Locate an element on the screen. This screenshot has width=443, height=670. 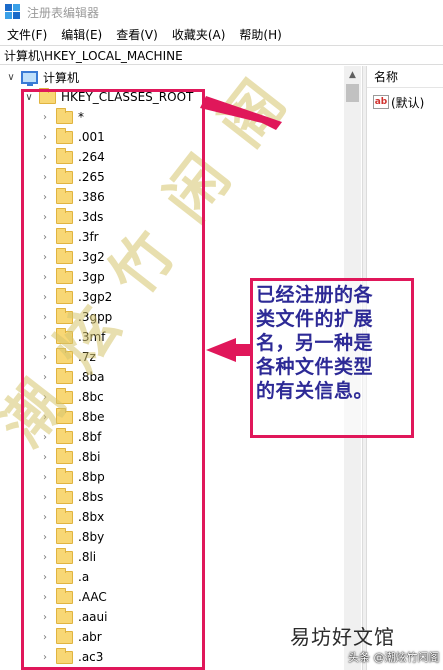
scroll-thumb is located at coordinates (352, 93).